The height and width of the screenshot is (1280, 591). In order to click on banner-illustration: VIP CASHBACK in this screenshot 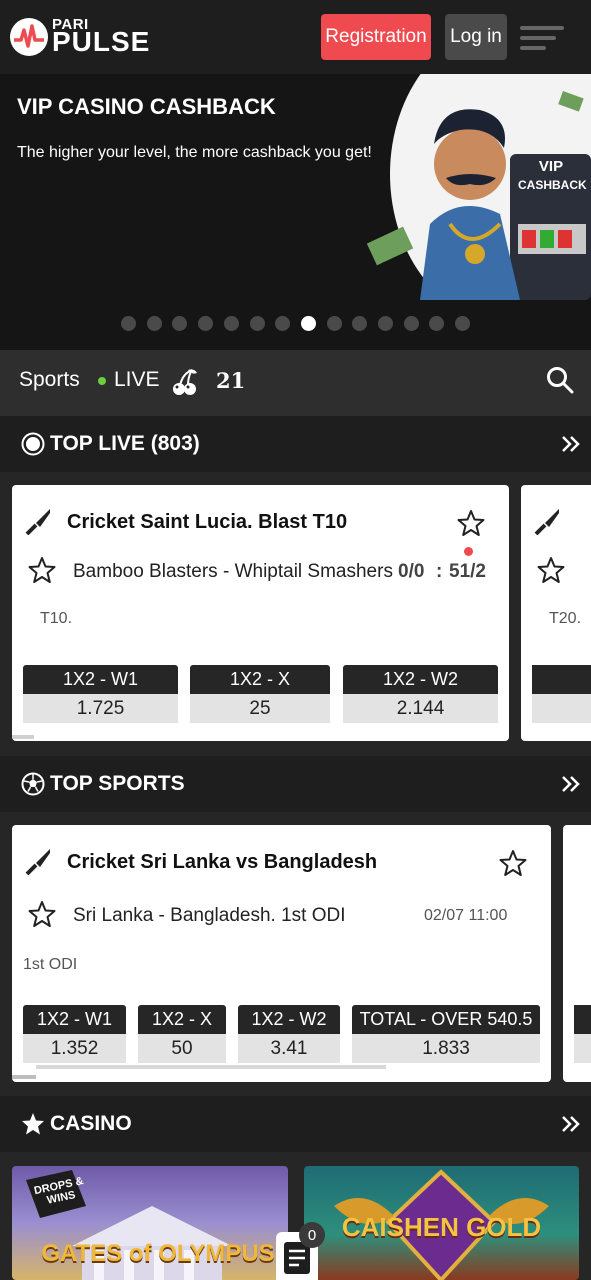, I will do `click(470, 199)`.